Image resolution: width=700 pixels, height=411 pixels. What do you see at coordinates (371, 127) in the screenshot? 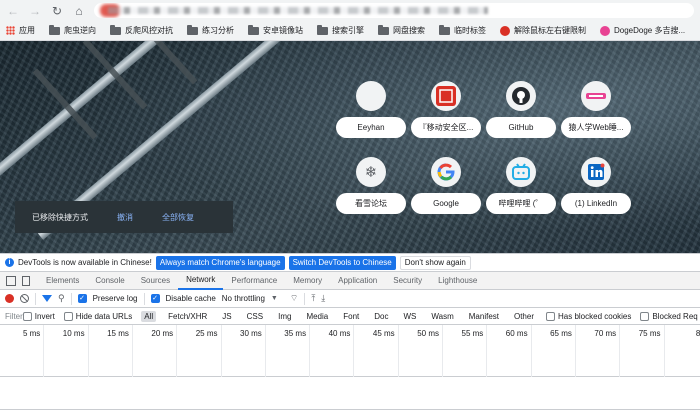
I see `shortcut-label: Eeyhan` at bounding box center [371, 127].